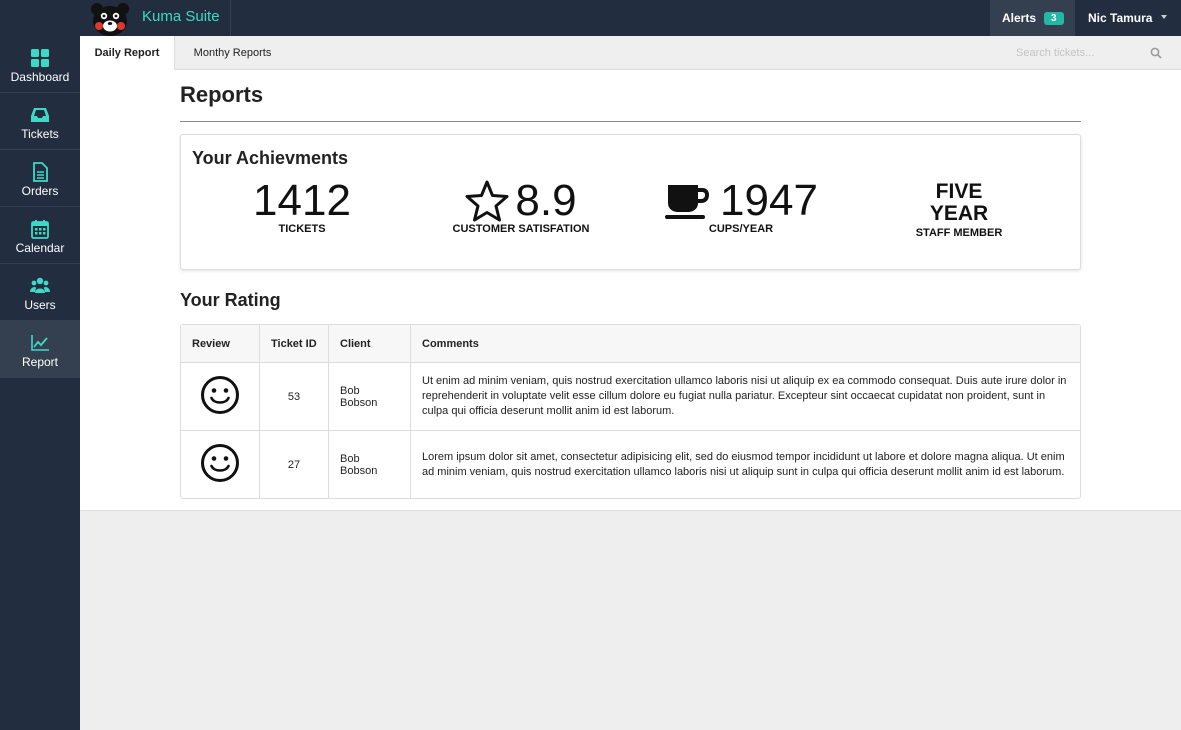 Image resolution: width=1181 pixels, height=730 pixels. I want to click on column-header-comments: Comments, so click(745, 344).